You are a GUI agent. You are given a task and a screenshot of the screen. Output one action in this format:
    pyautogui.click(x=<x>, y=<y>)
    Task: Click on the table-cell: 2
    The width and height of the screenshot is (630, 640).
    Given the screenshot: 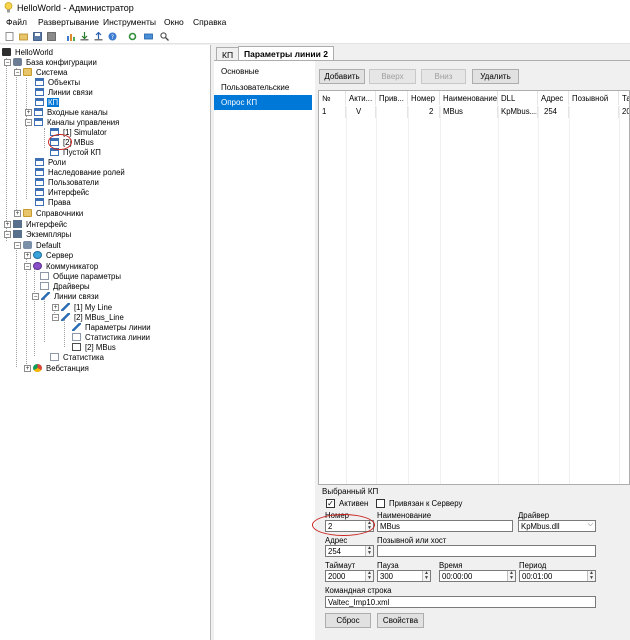 What is the action you would take?
    pyautogui.click(x=424, y=112)
    